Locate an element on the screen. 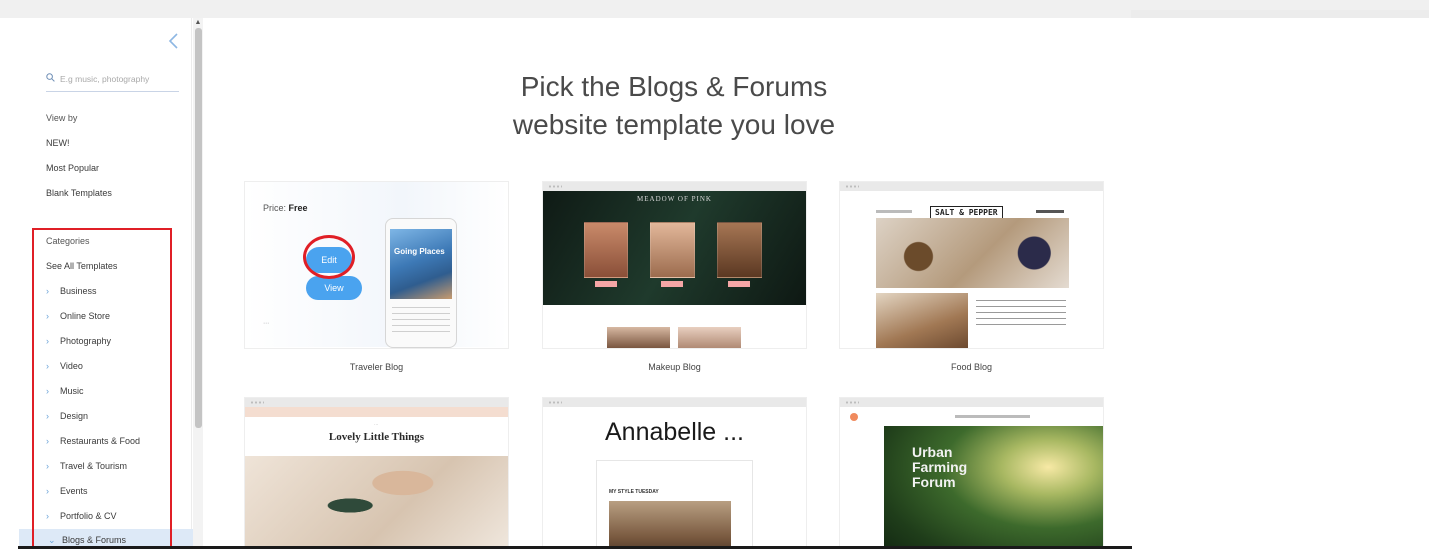 The image size is (1429, 549). template-card-urban-farming-forum: Urban Farming Forum is located at coordinates (971, 472).